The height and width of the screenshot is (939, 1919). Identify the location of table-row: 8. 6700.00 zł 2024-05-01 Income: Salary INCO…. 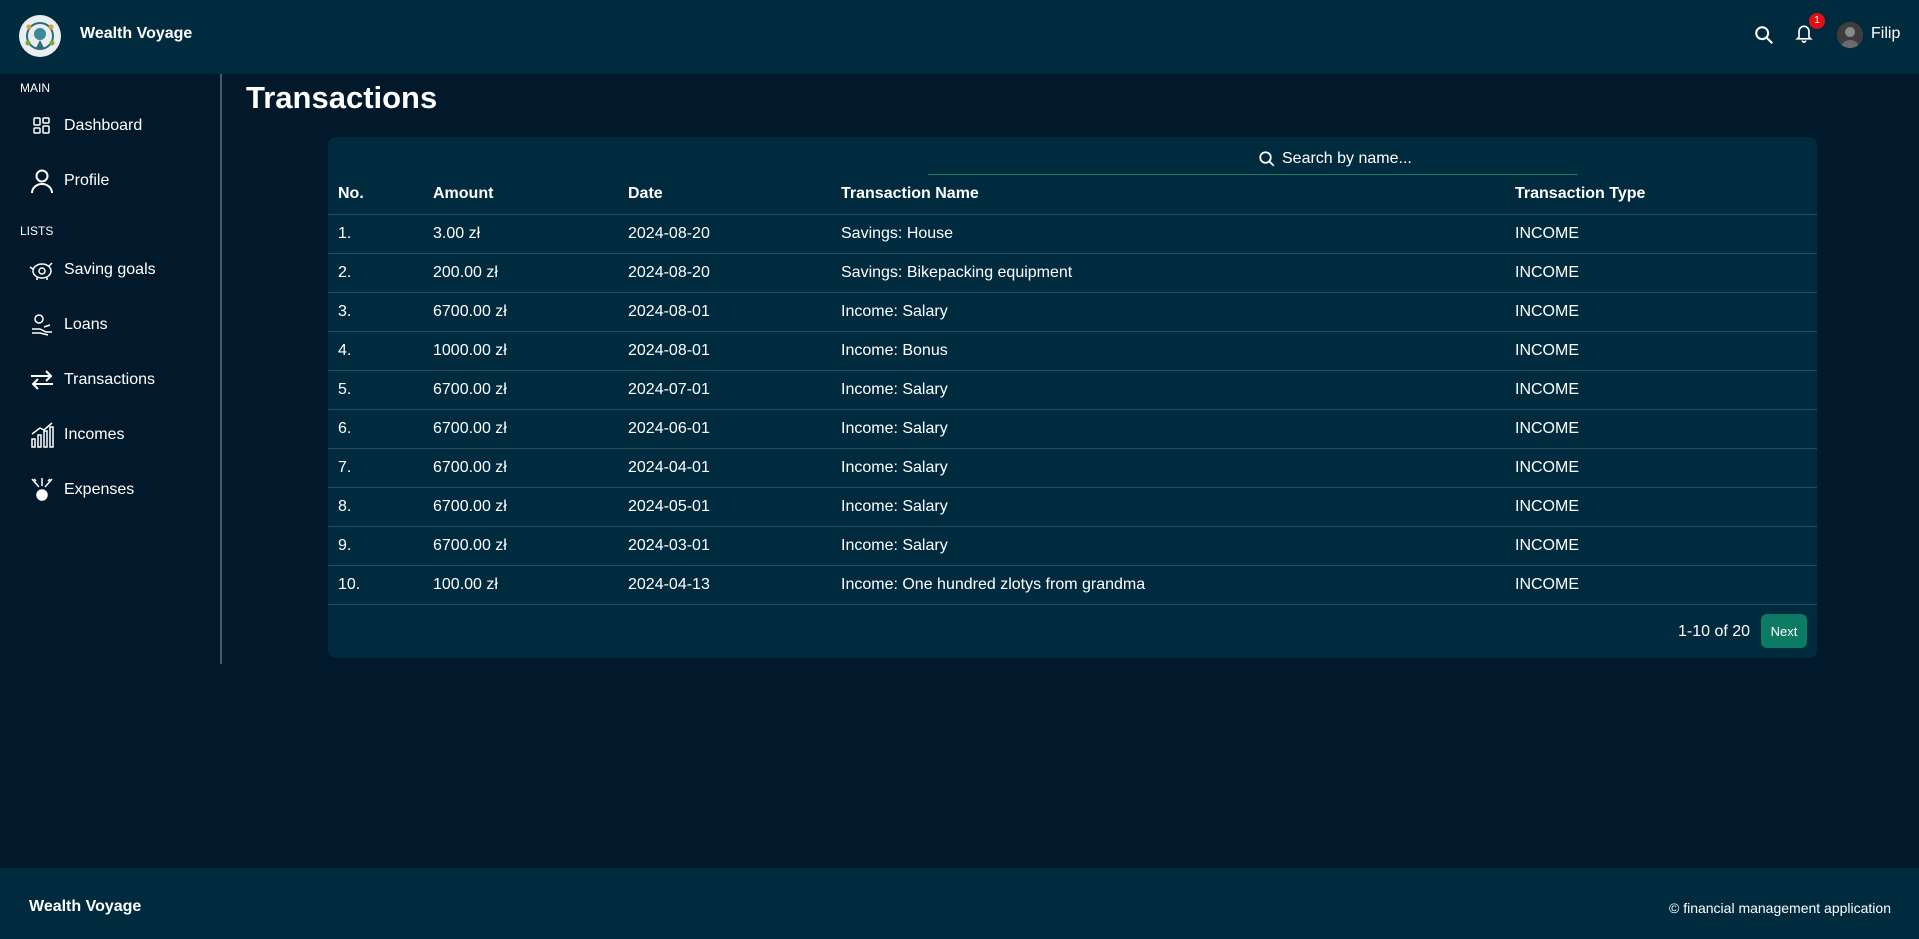
(1072, 507).